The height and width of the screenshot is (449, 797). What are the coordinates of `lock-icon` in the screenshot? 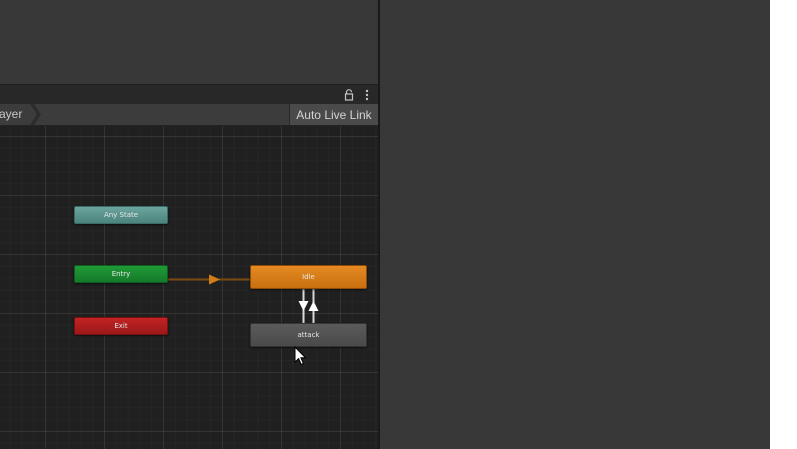 It's located at (349, 95).